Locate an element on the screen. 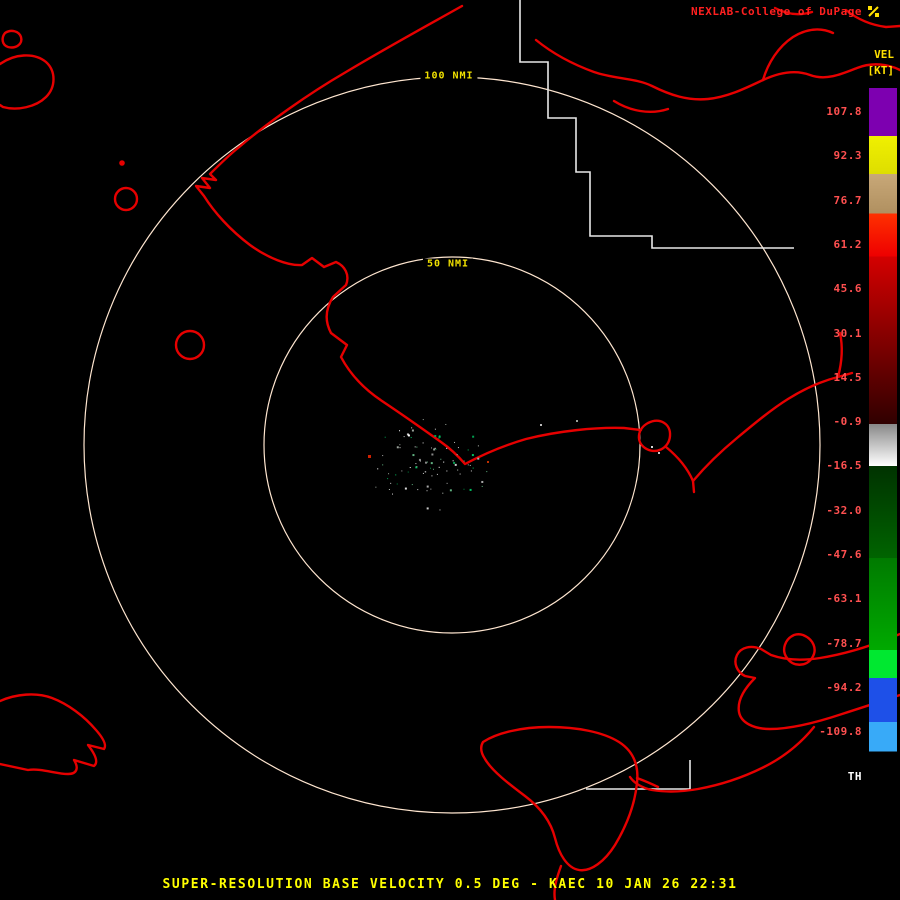 This screenshot has height=900, width=900. colorbar-label: -0.9 is located at coordinates (847, 422).